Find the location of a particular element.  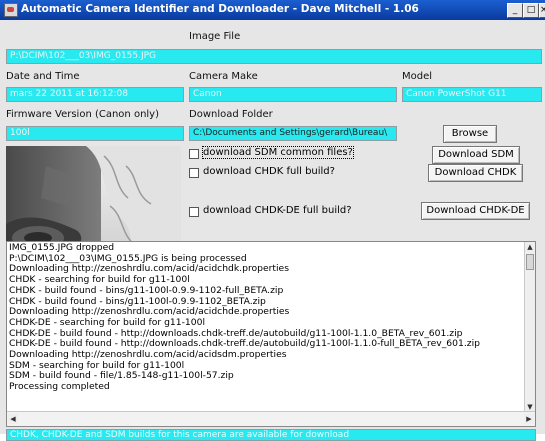

vertical-scrollbar: ▲ ▼ is located at coordinates (529, 327).